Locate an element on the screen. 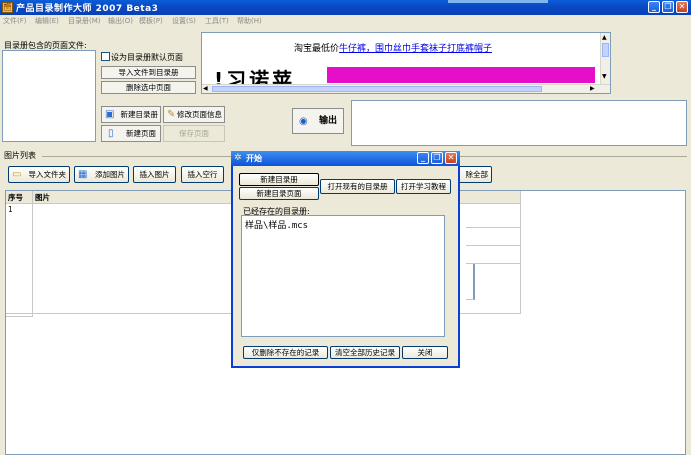 This screenshot has height=455, width=691. default-page-checkbox is located at coordinates (105, 56).